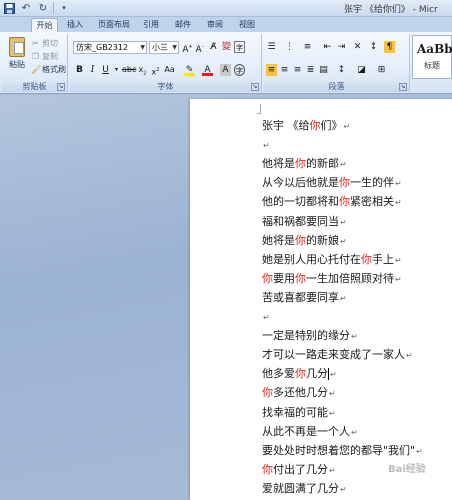  I want to click on highlight-icon: ✎, so click(189, 70).